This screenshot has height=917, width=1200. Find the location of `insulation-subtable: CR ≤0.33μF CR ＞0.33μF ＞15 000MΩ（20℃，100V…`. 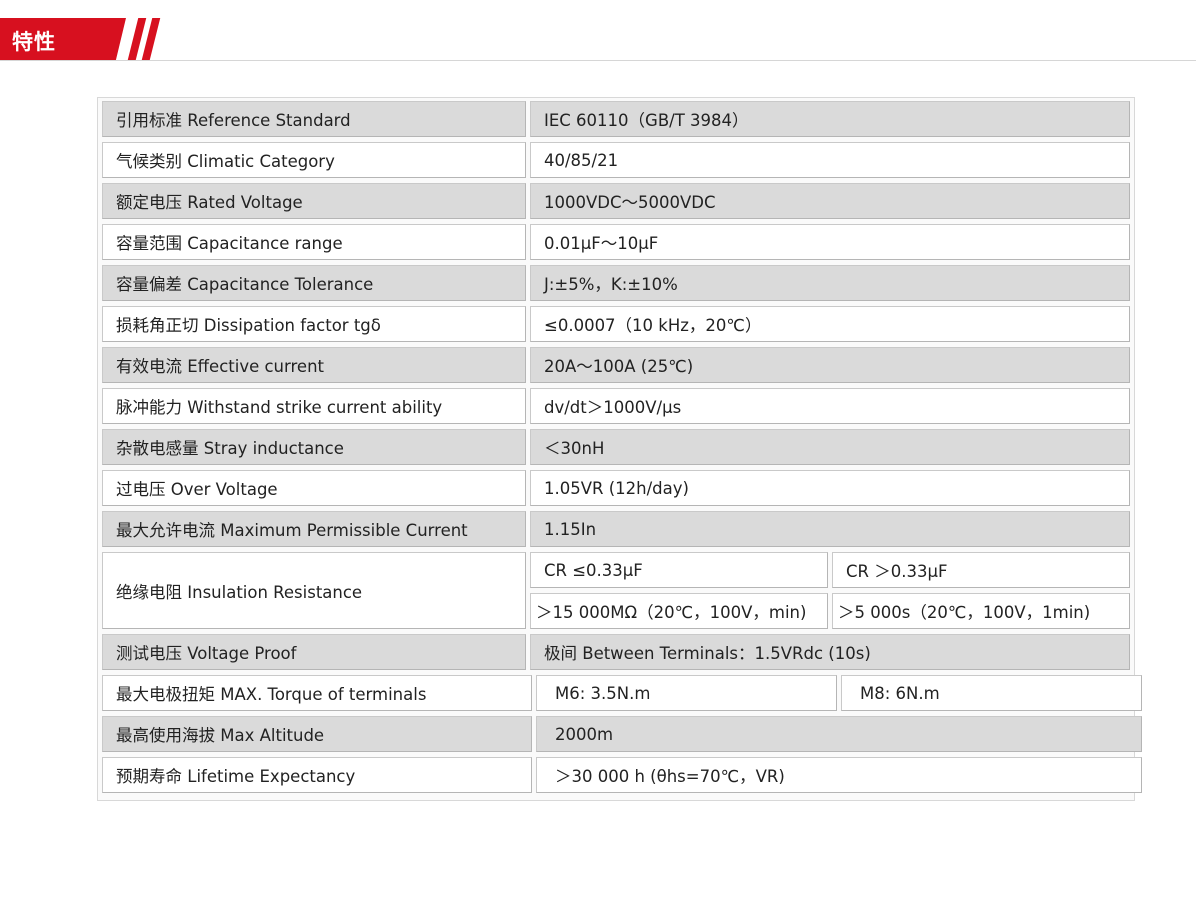

insulation-subtable: CR ≤0.33μF CR ＞0.33μF ＞15 000MΩ（20℃，100V… is located at coordinates (830, 590).